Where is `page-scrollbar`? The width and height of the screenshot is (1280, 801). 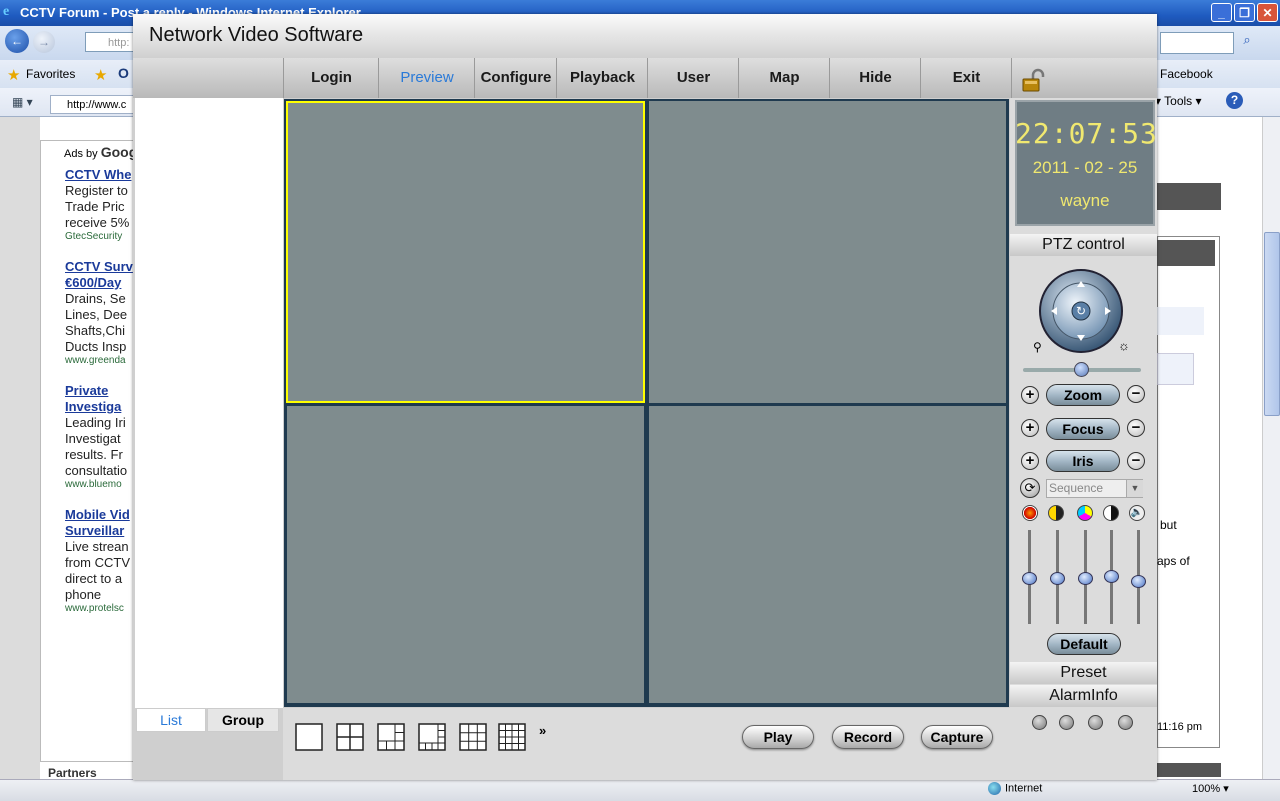
page-scrollbar is located at coordinates (1271, 448).